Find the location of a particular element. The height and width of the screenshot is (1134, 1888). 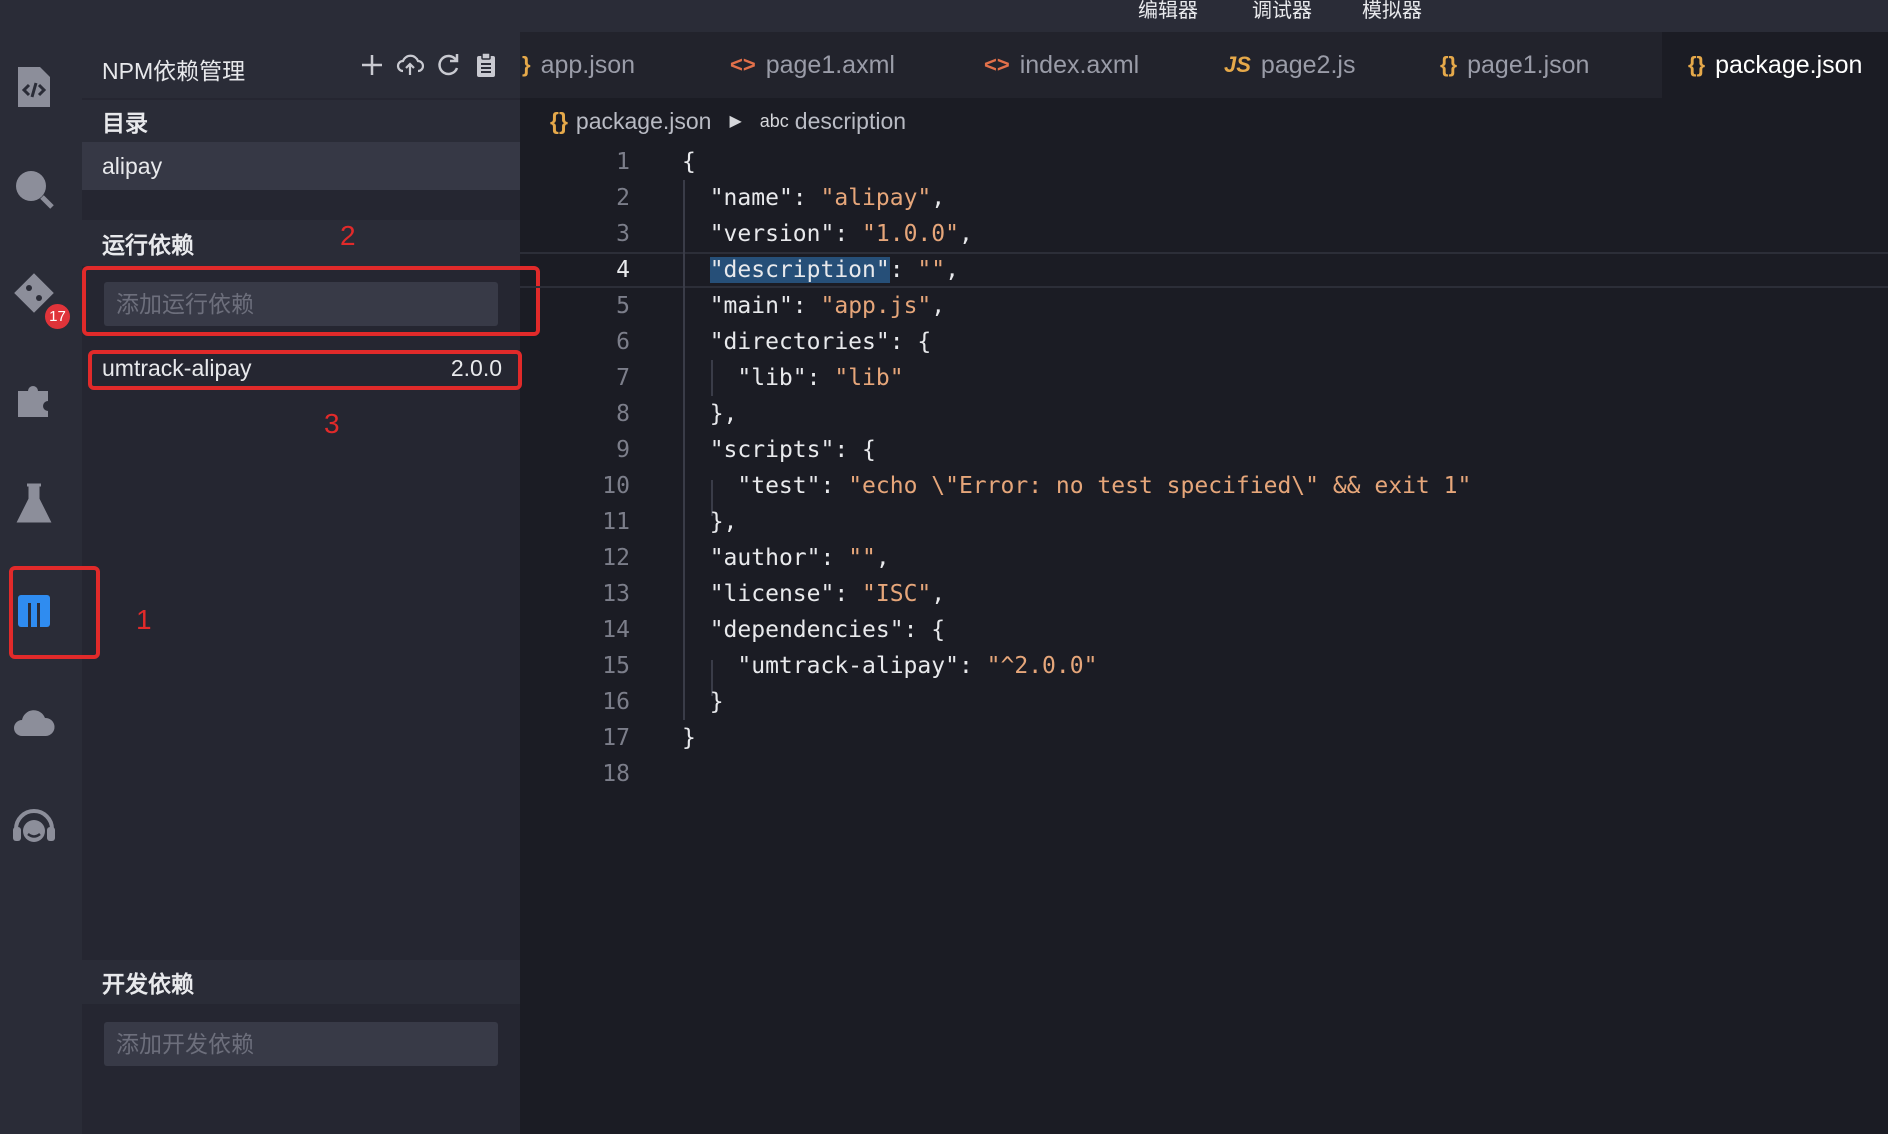

code-line: 11 }, is located at coordinates (670, 522).